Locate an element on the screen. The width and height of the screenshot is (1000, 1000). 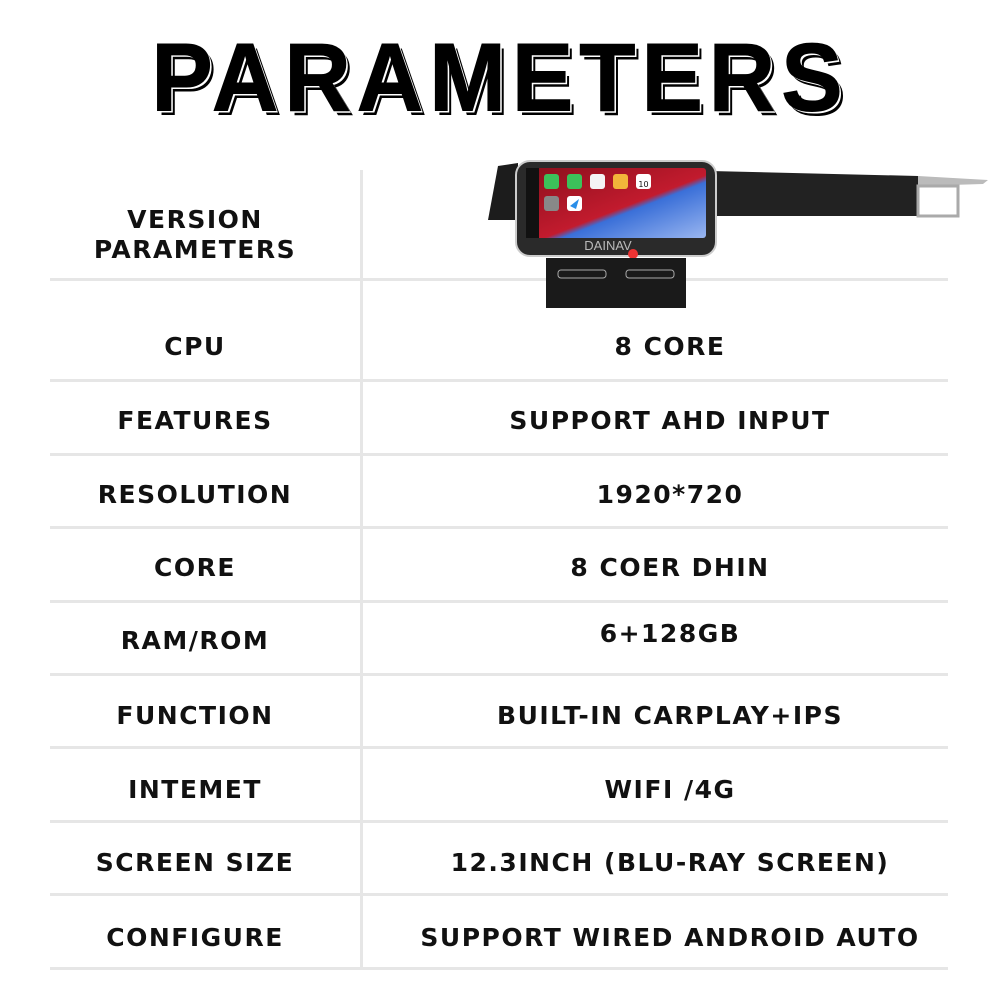
row-label-configure: CONFIGURE is located at coordinates (195, 937).